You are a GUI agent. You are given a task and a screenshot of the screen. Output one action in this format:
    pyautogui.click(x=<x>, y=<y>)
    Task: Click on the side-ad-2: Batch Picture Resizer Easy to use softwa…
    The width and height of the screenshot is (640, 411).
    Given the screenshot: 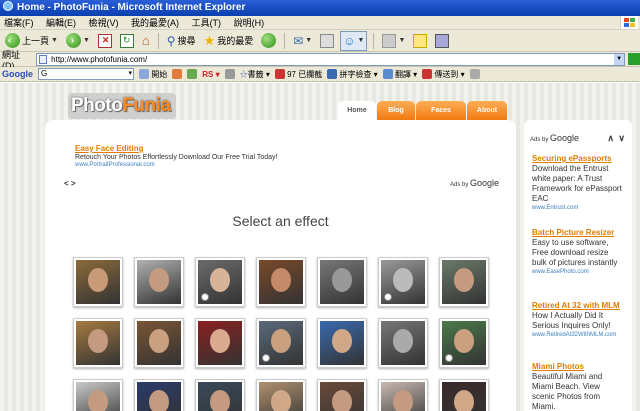 What is the action you would take?
    pyautogui.click(x=578, y=251)
    